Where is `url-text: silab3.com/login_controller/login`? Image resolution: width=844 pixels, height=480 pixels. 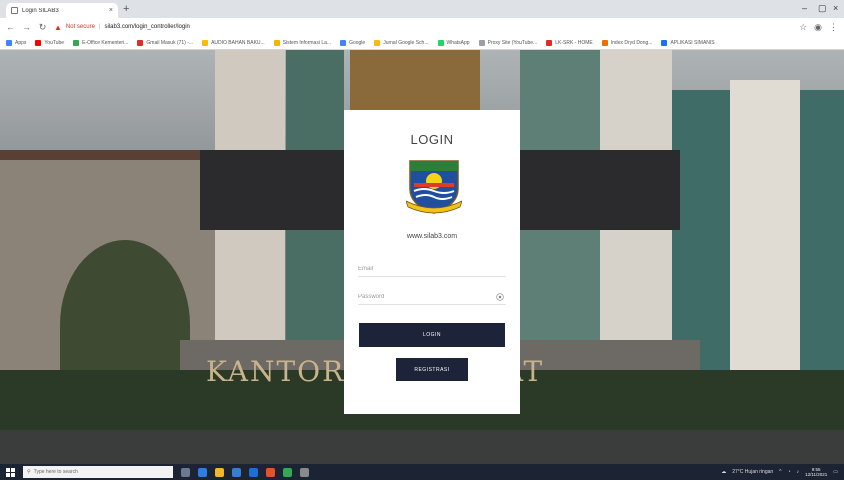 url-text: silab3.com/login_controller/login is located at coordinates (147, 27).